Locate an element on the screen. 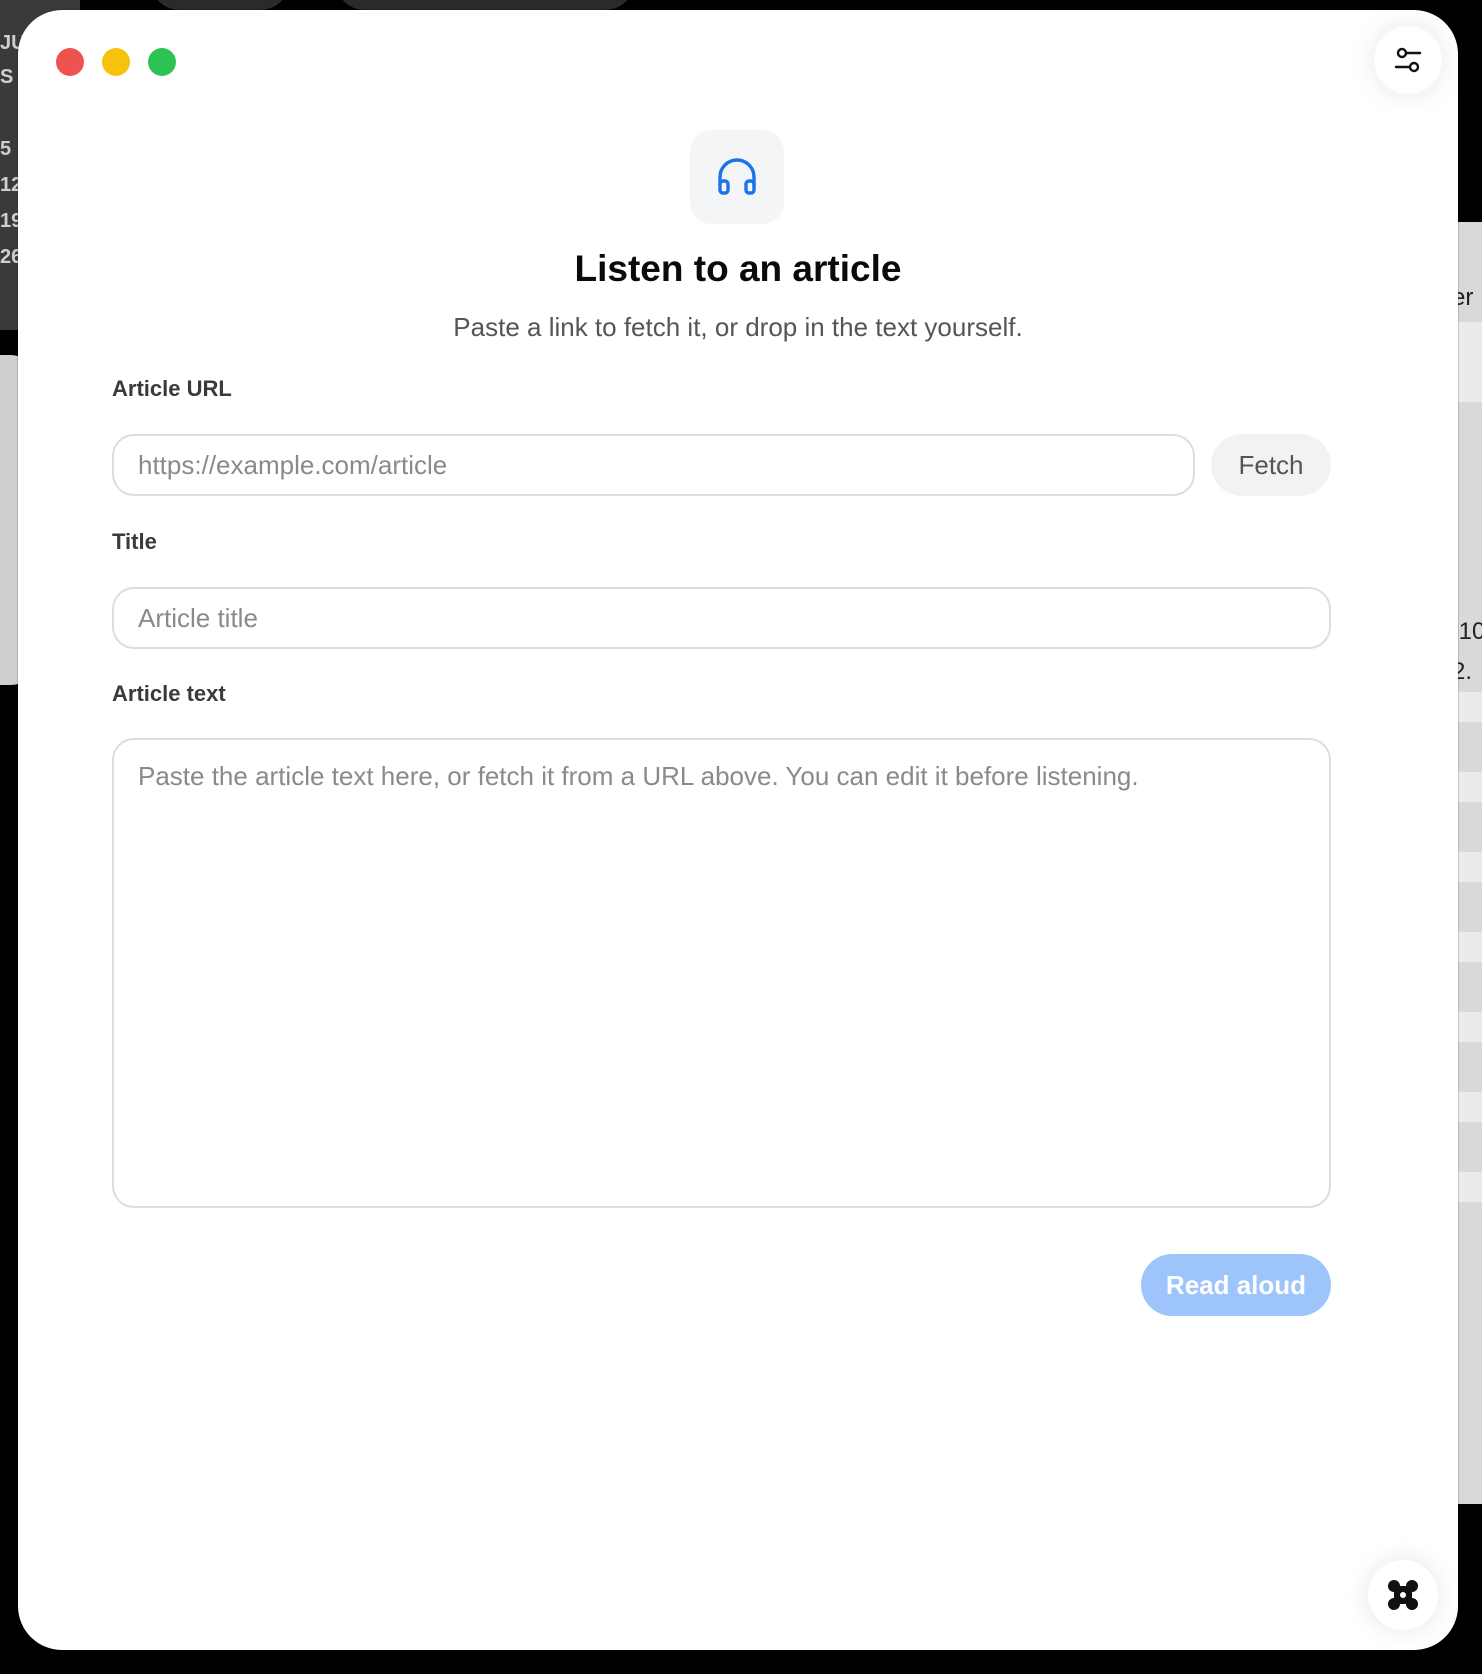 This screenshot has height=1674, width=1482. background-text: 5 is located at coordinates (6, 149).